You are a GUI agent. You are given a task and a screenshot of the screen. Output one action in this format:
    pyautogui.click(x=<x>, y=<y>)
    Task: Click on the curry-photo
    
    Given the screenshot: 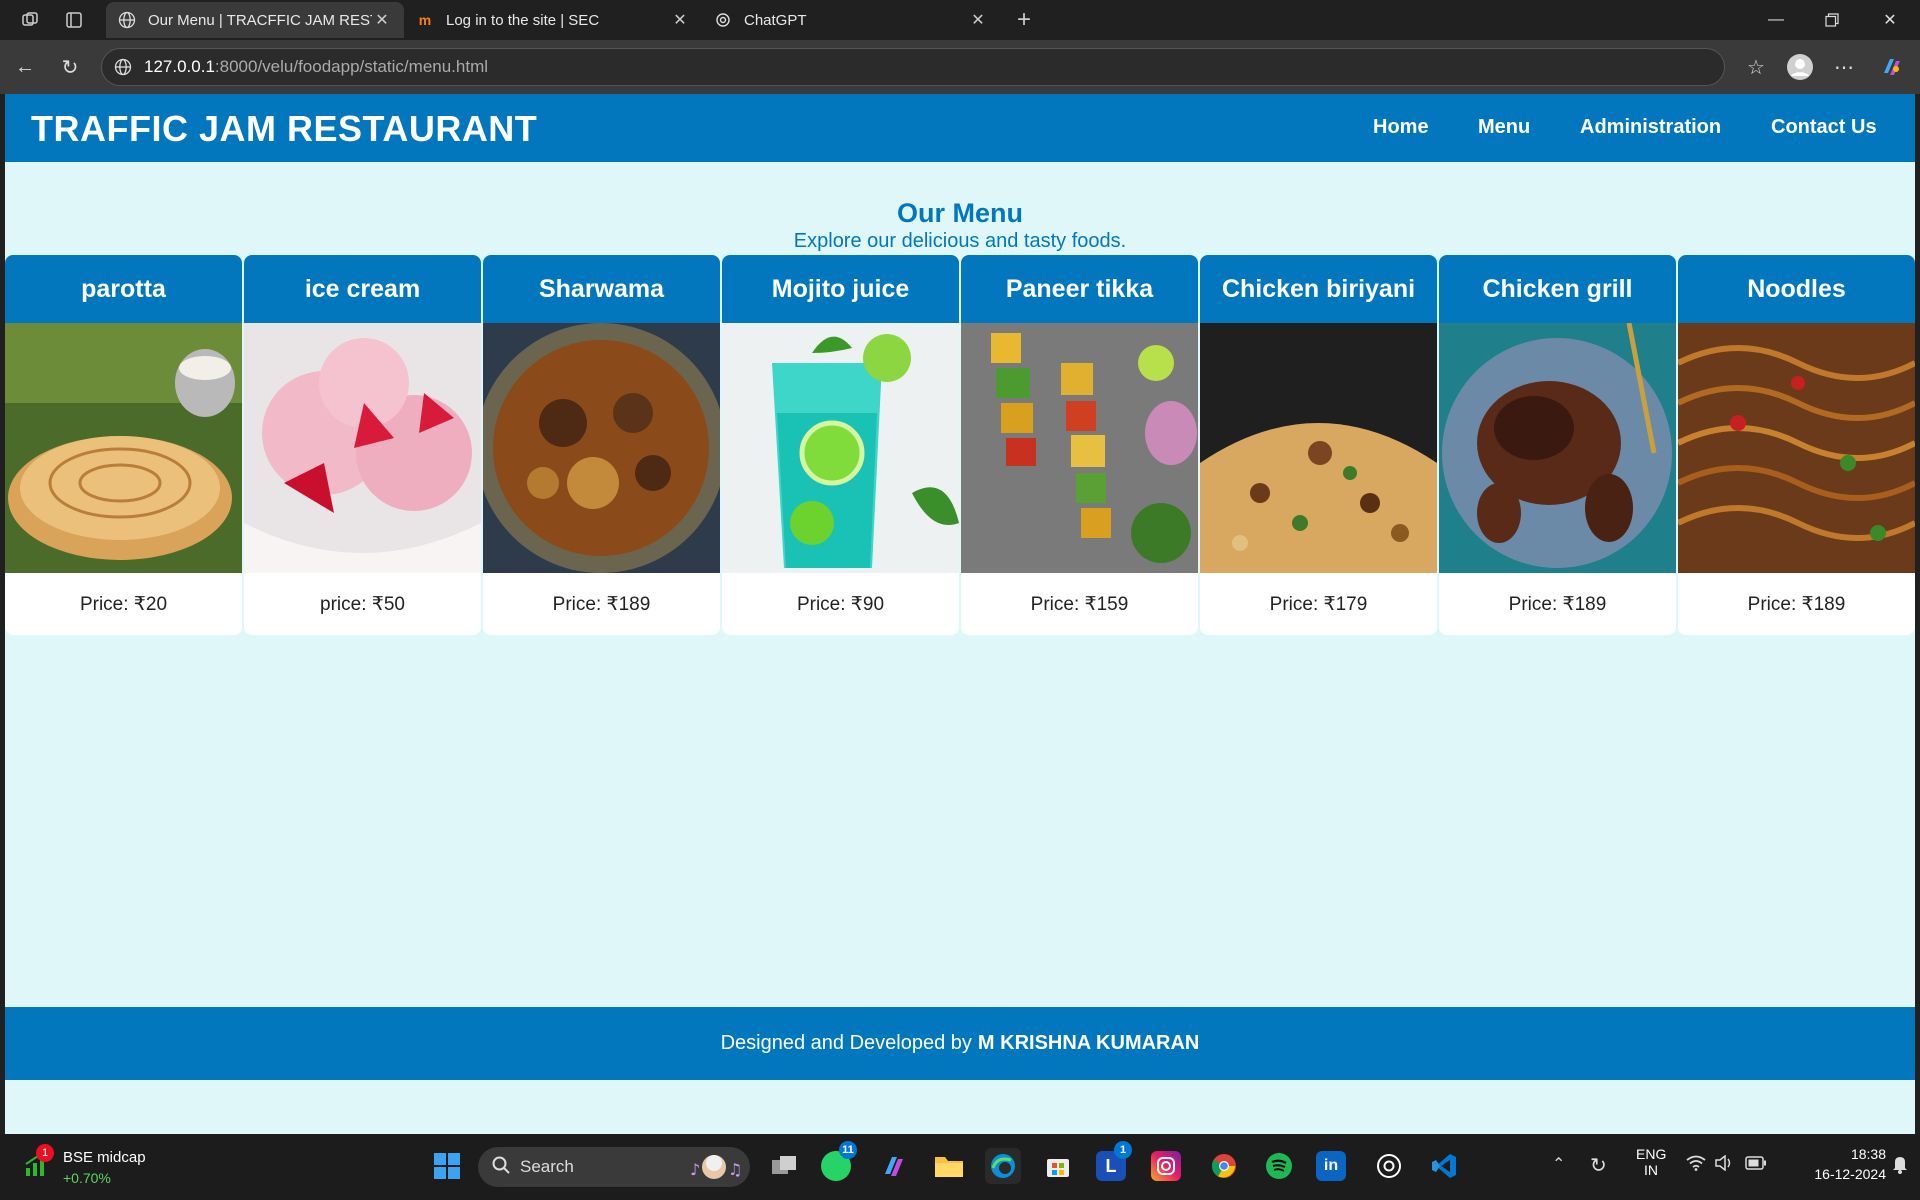 What is the action you would take?
    pyautogui.click(x=601, y=448)
    